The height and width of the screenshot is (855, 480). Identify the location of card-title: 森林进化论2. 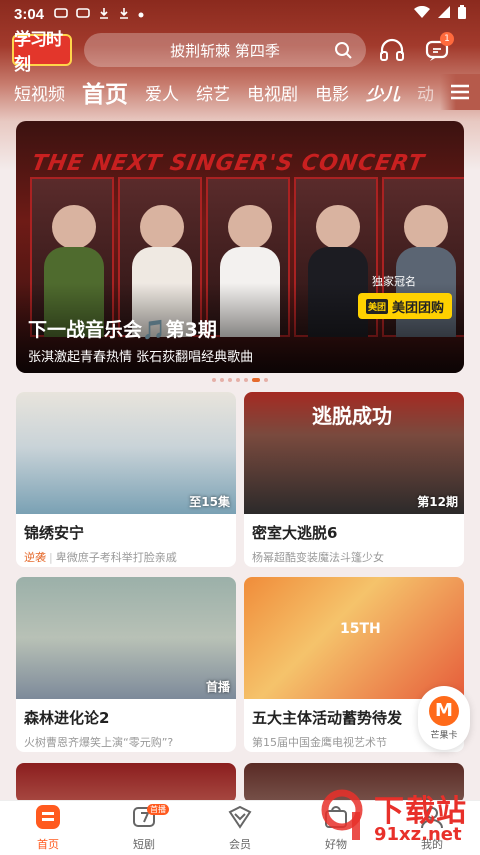
(67, 718).